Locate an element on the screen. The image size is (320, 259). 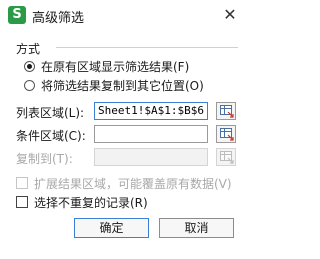
radio-button-selected is located at coordinates (29, 66).